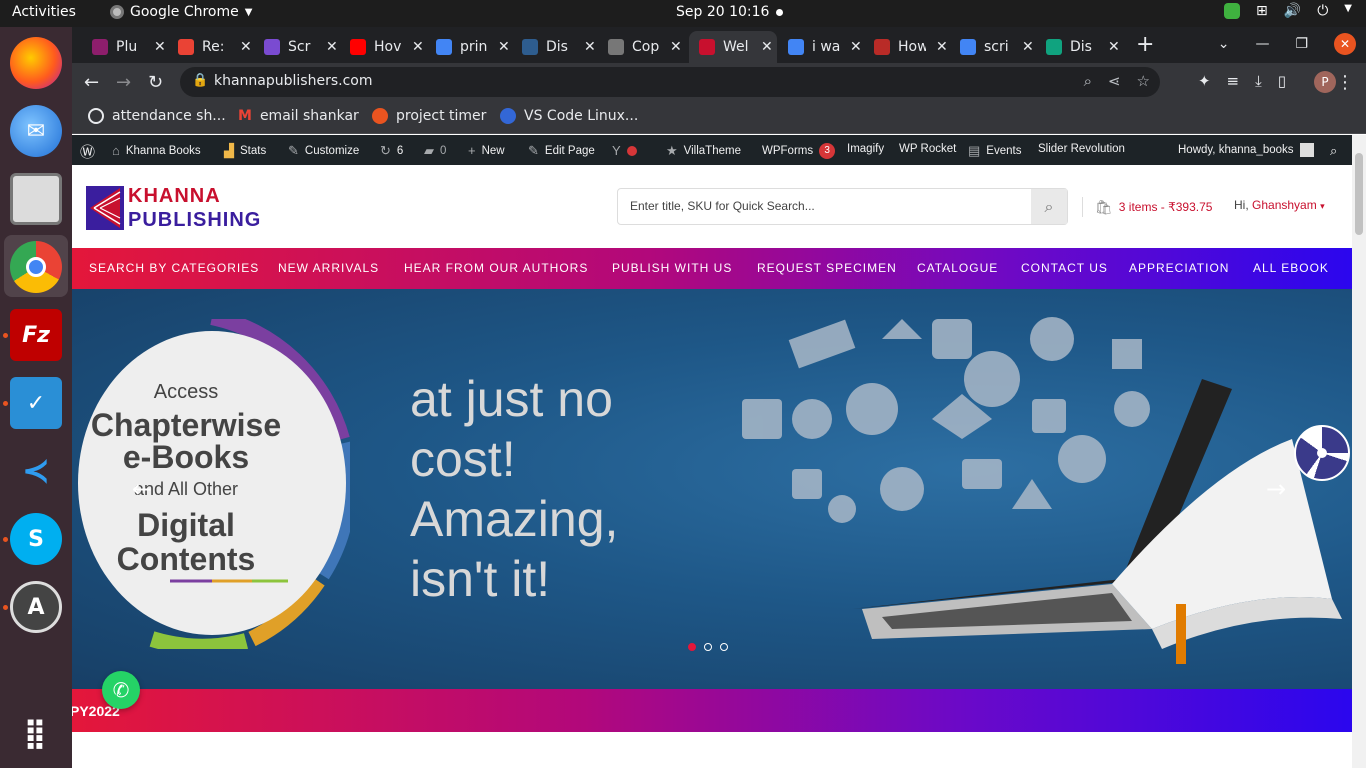 The image size is (1366, 768). I want to click on nav-item: APPRECIATION, so click(1179, 268).